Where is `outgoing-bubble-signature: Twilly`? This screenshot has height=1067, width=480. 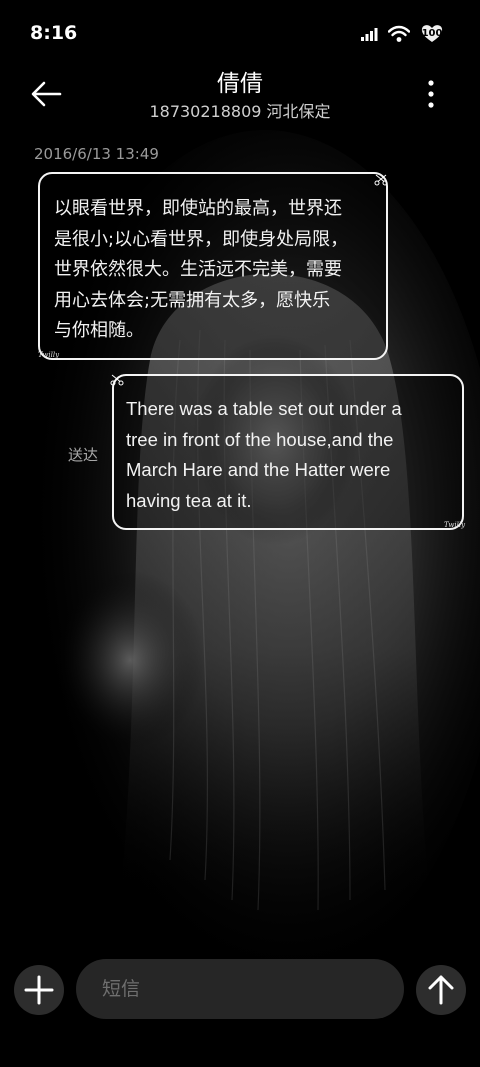 outgoing-bubble-signature: Twilly is located at coordinates (455, 525).